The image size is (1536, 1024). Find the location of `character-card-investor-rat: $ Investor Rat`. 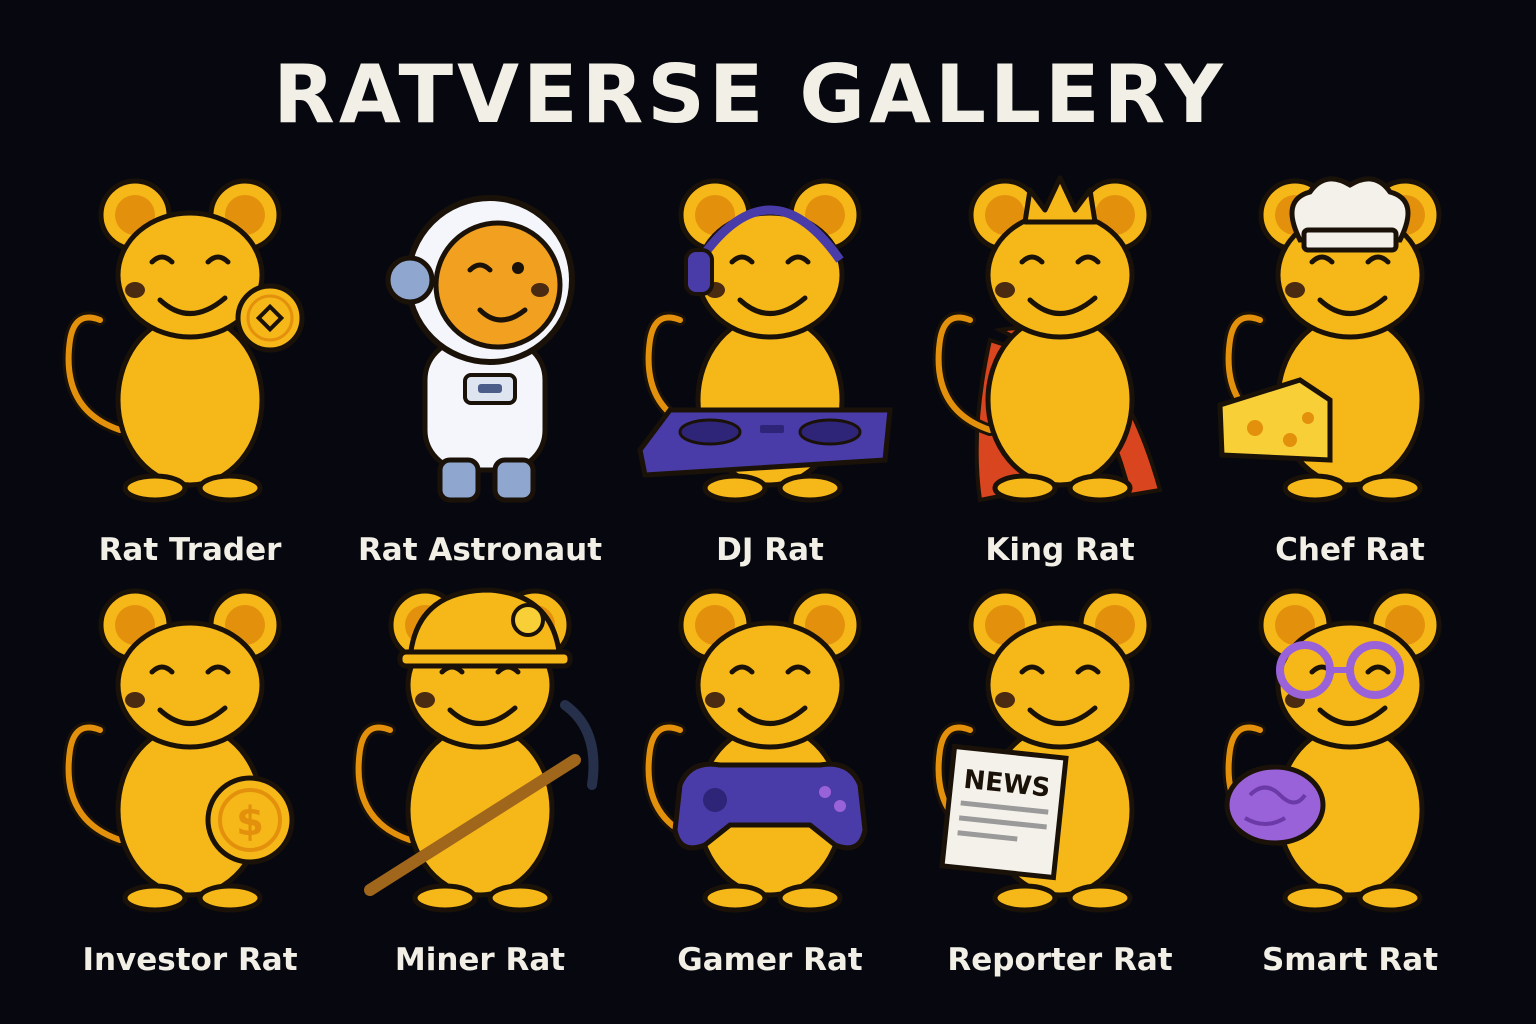

character-card-investor-rat: $ Investor Rat is located at coordinates (190, 782).